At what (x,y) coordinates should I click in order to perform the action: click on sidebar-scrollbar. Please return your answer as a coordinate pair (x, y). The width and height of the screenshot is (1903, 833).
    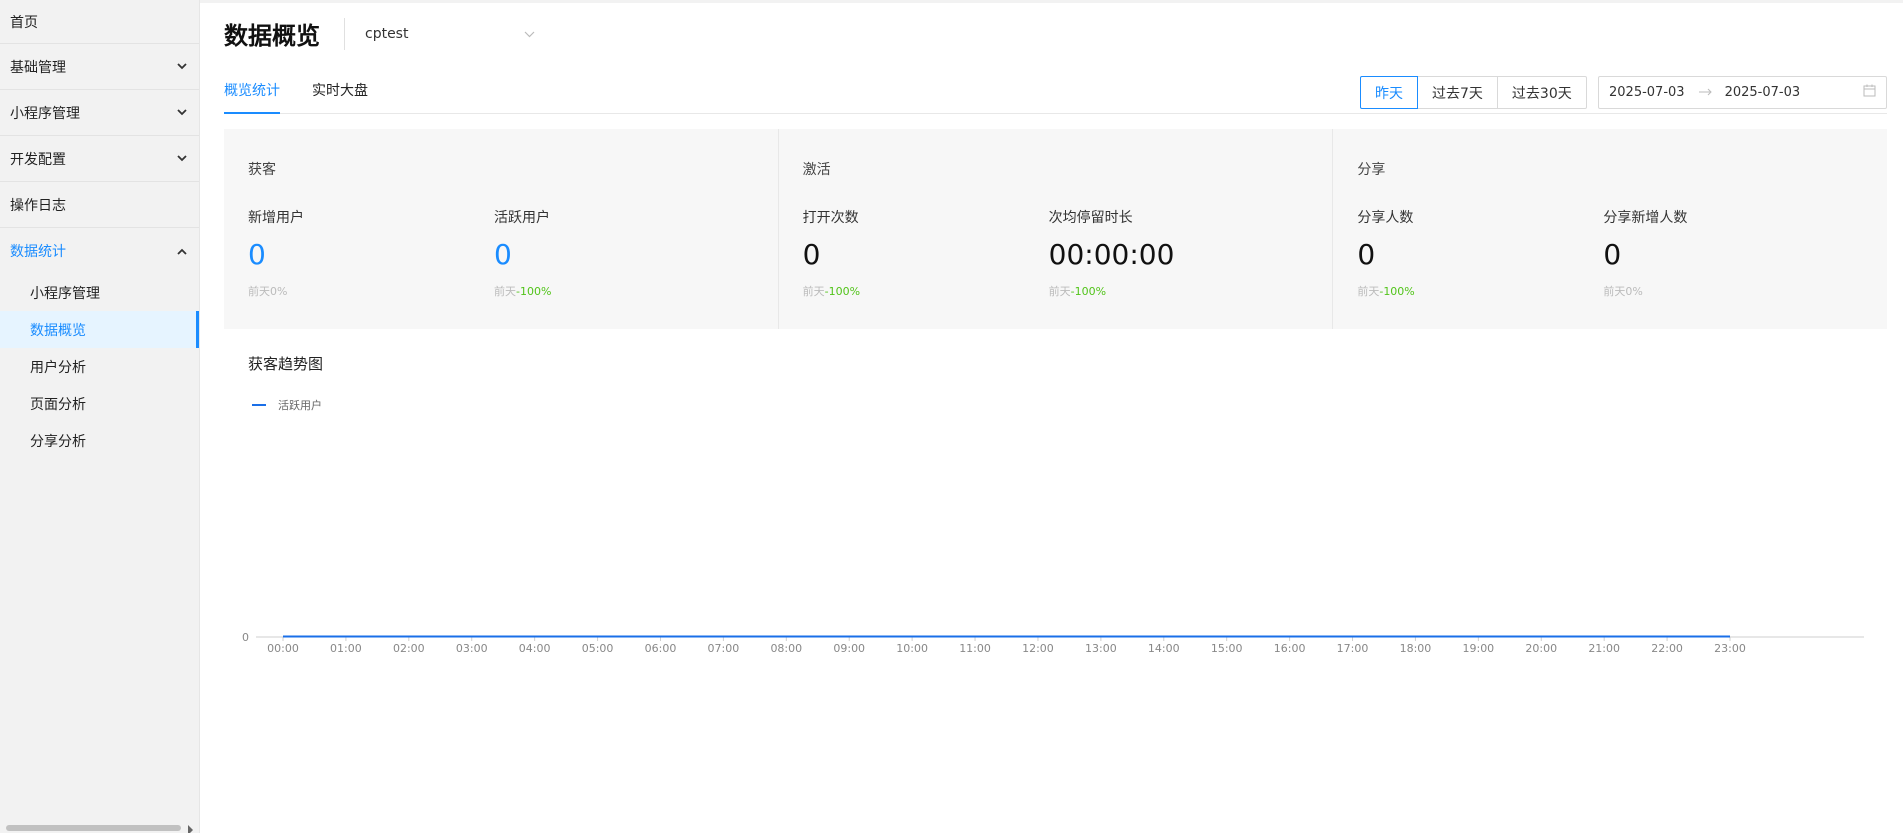
    Looking at the image, I should click on (93, 828).